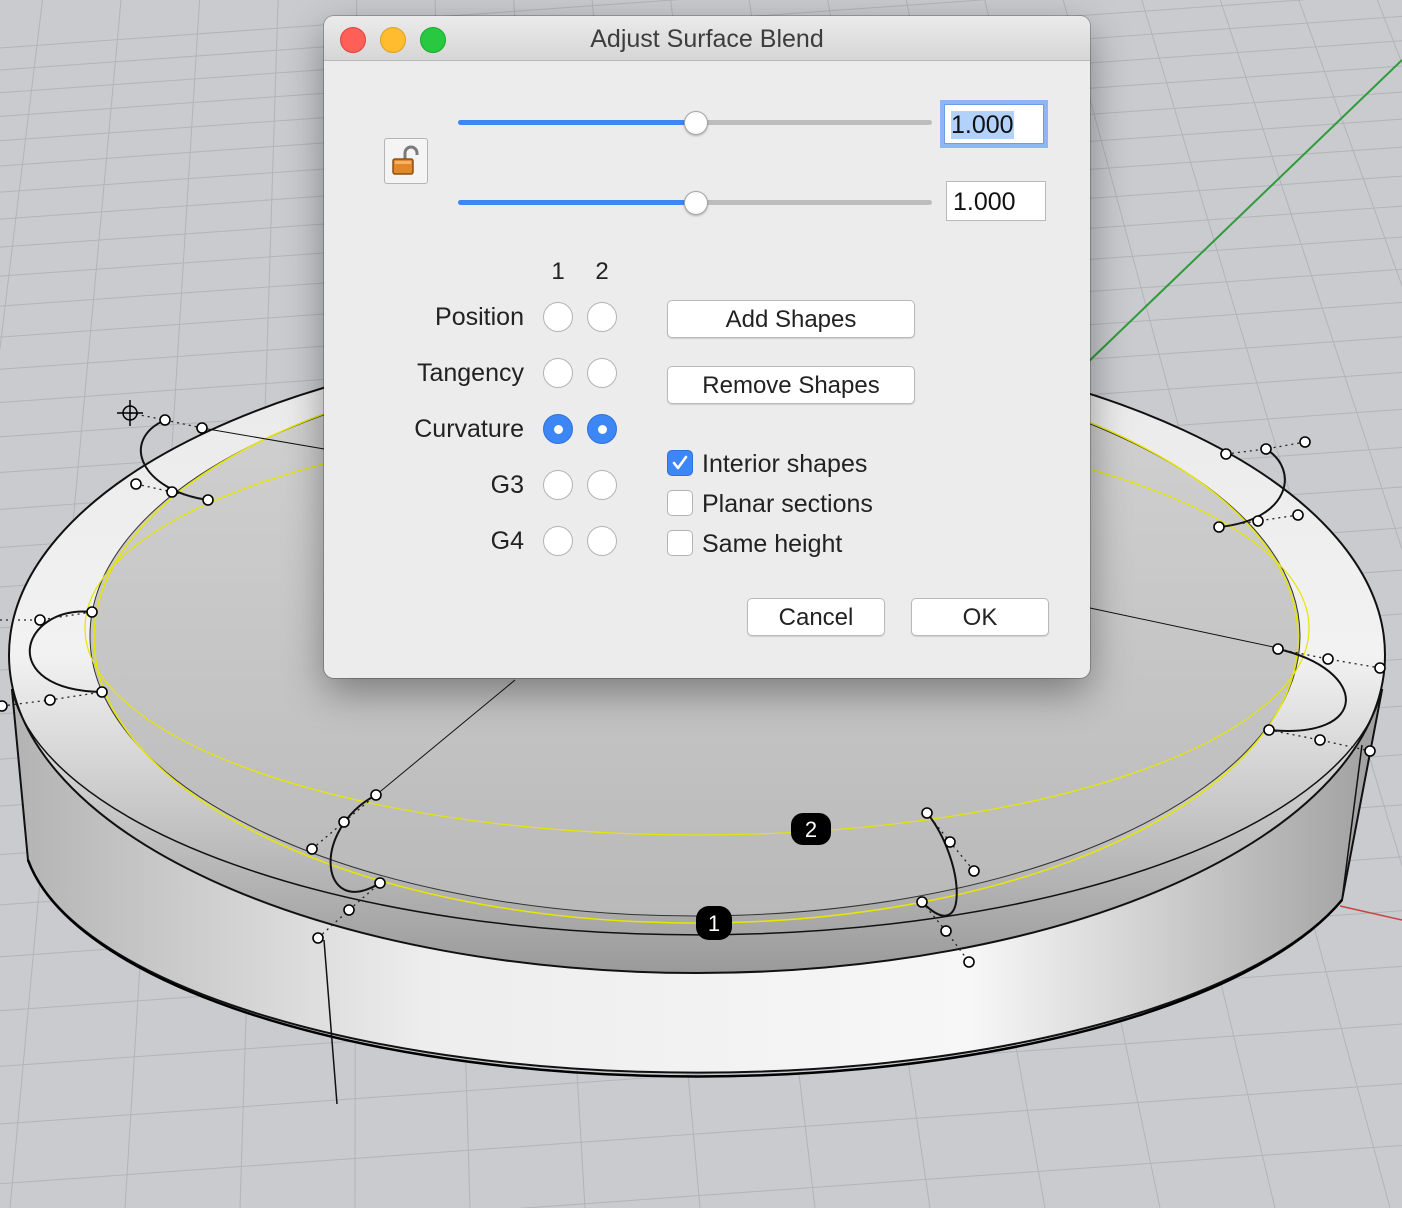 Image resolution: width=1402 pixels, height=1208 pixels. Describe the element at coordinates (772, 544) in the screenshot. I see `same-height-label: Same height` at that location.